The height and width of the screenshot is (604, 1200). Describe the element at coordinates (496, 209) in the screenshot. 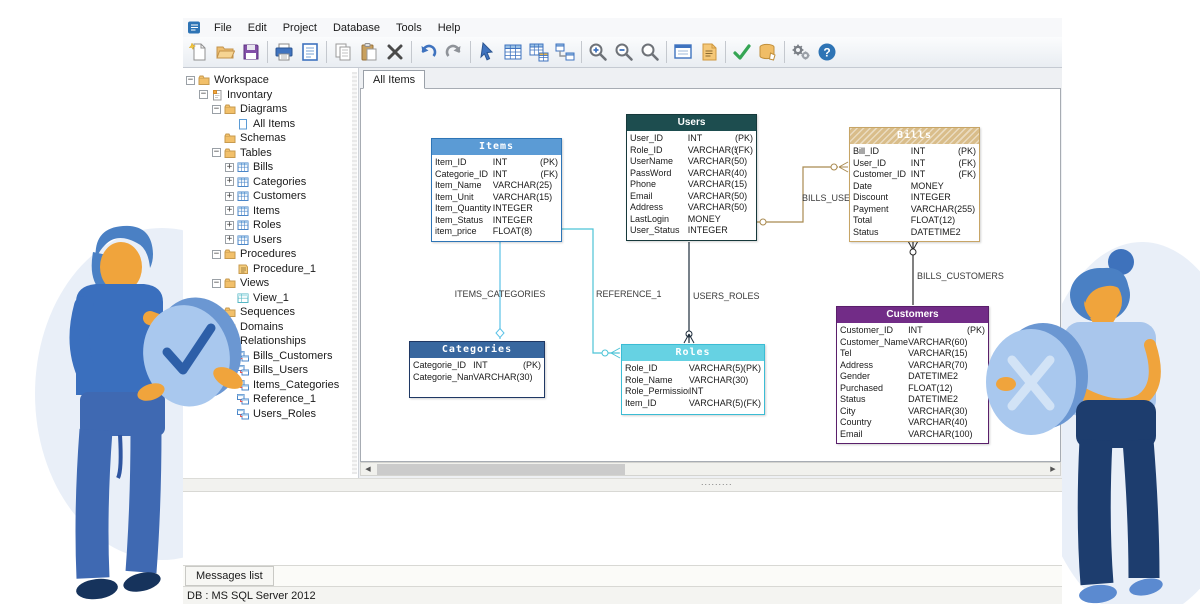

I see `column-row: Item_Quantity INTEGER` at that location.